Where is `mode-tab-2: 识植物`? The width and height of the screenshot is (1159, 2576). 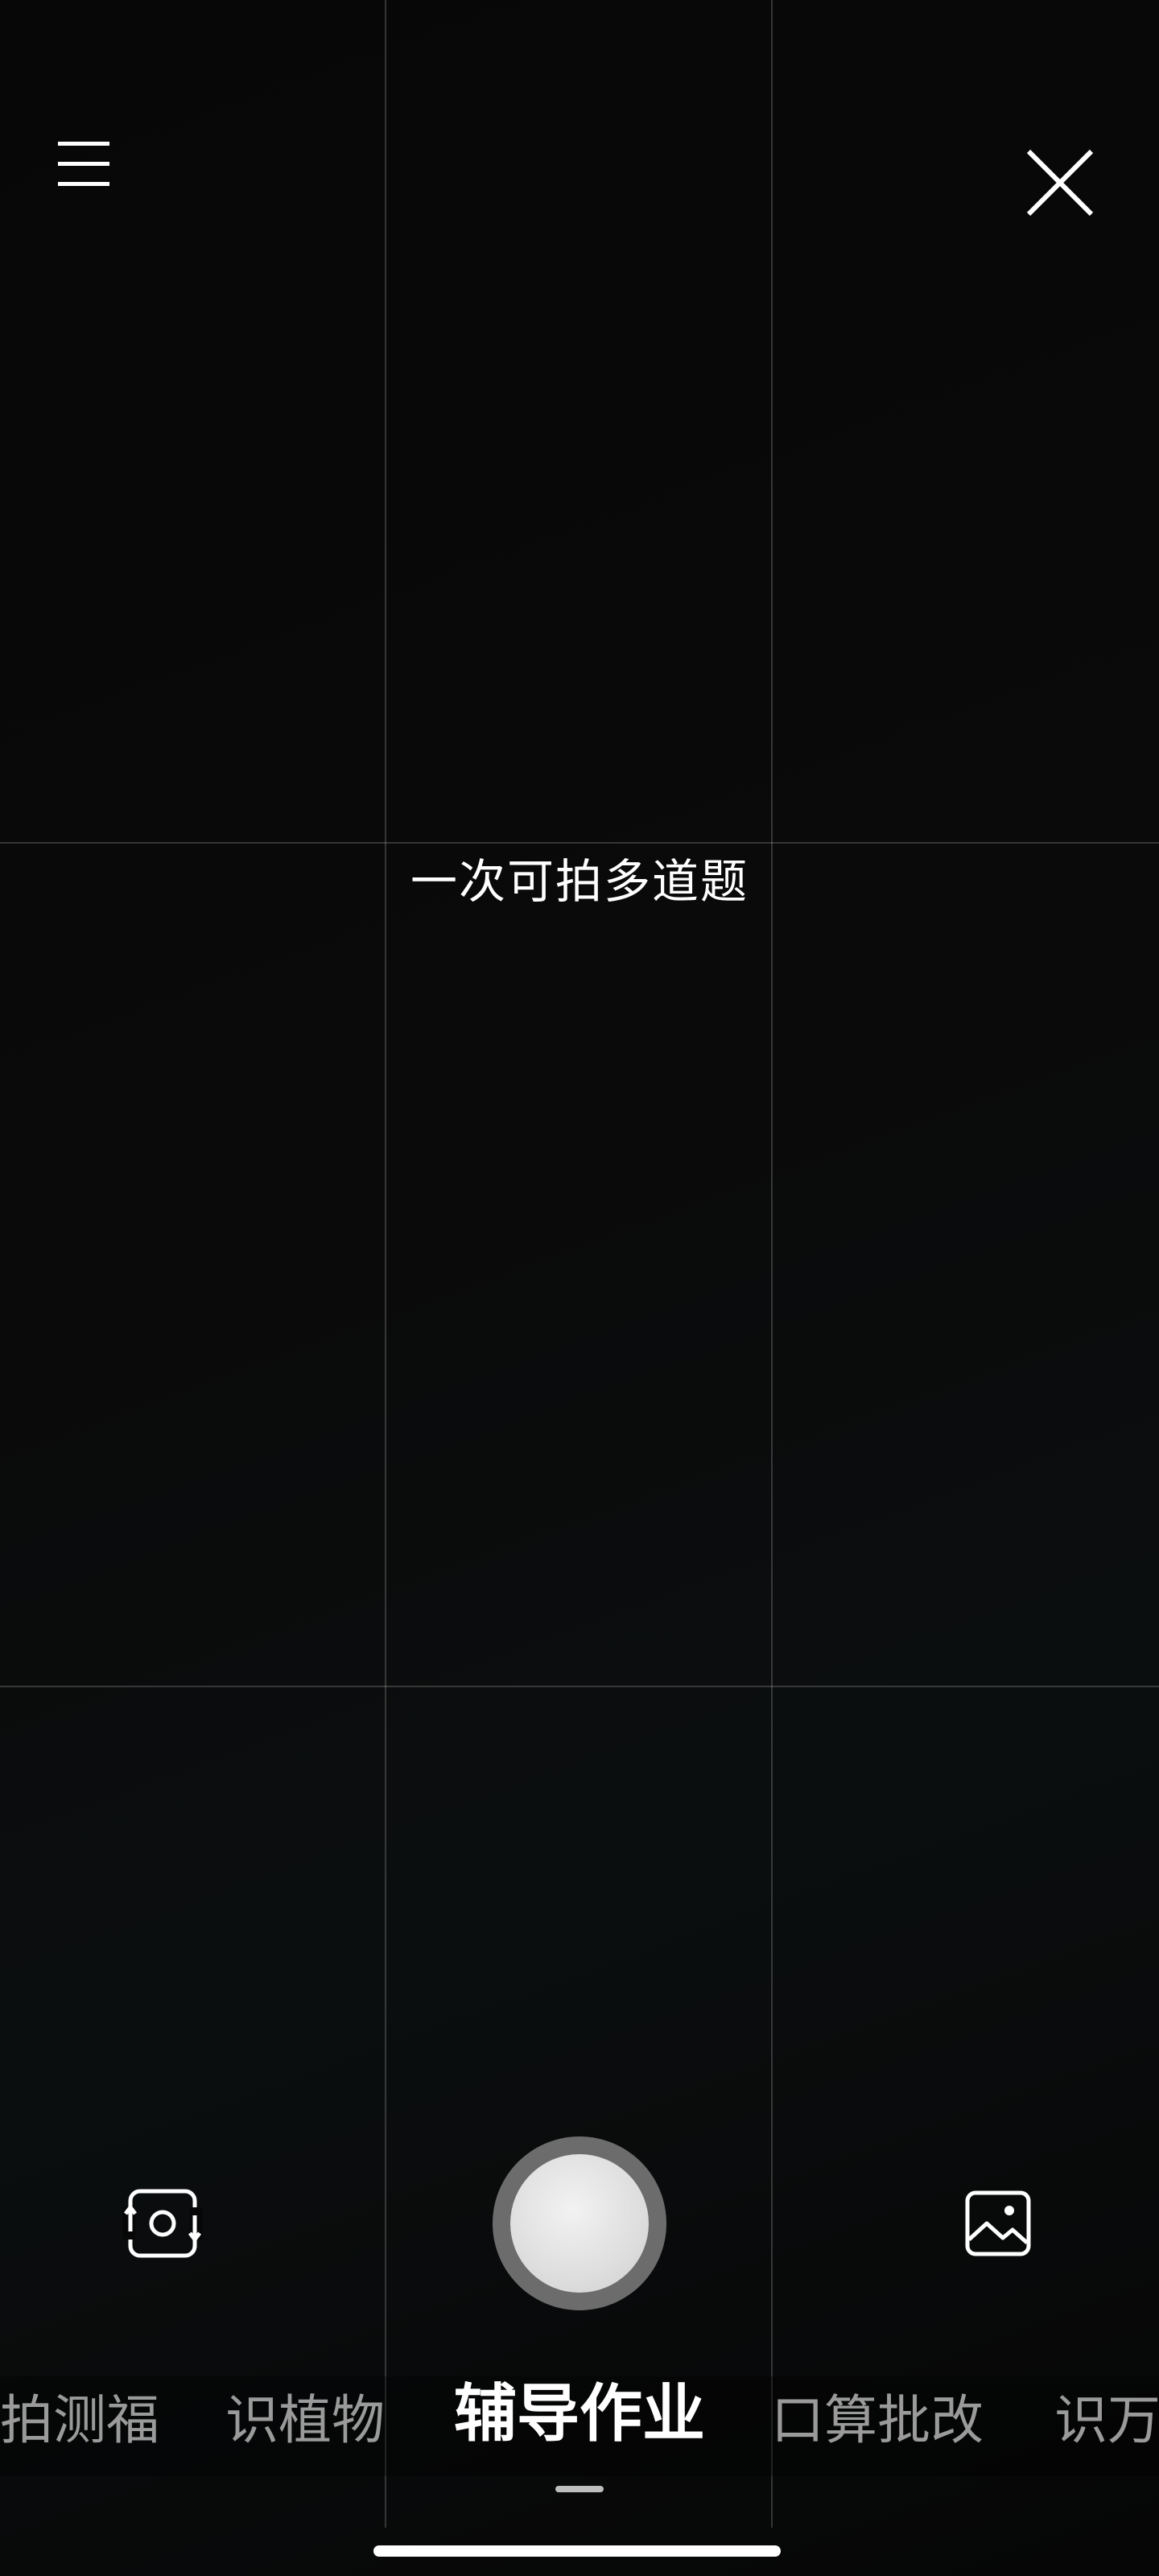
mode-tab-2: 识植物 is located at coordinates (305, 2420).